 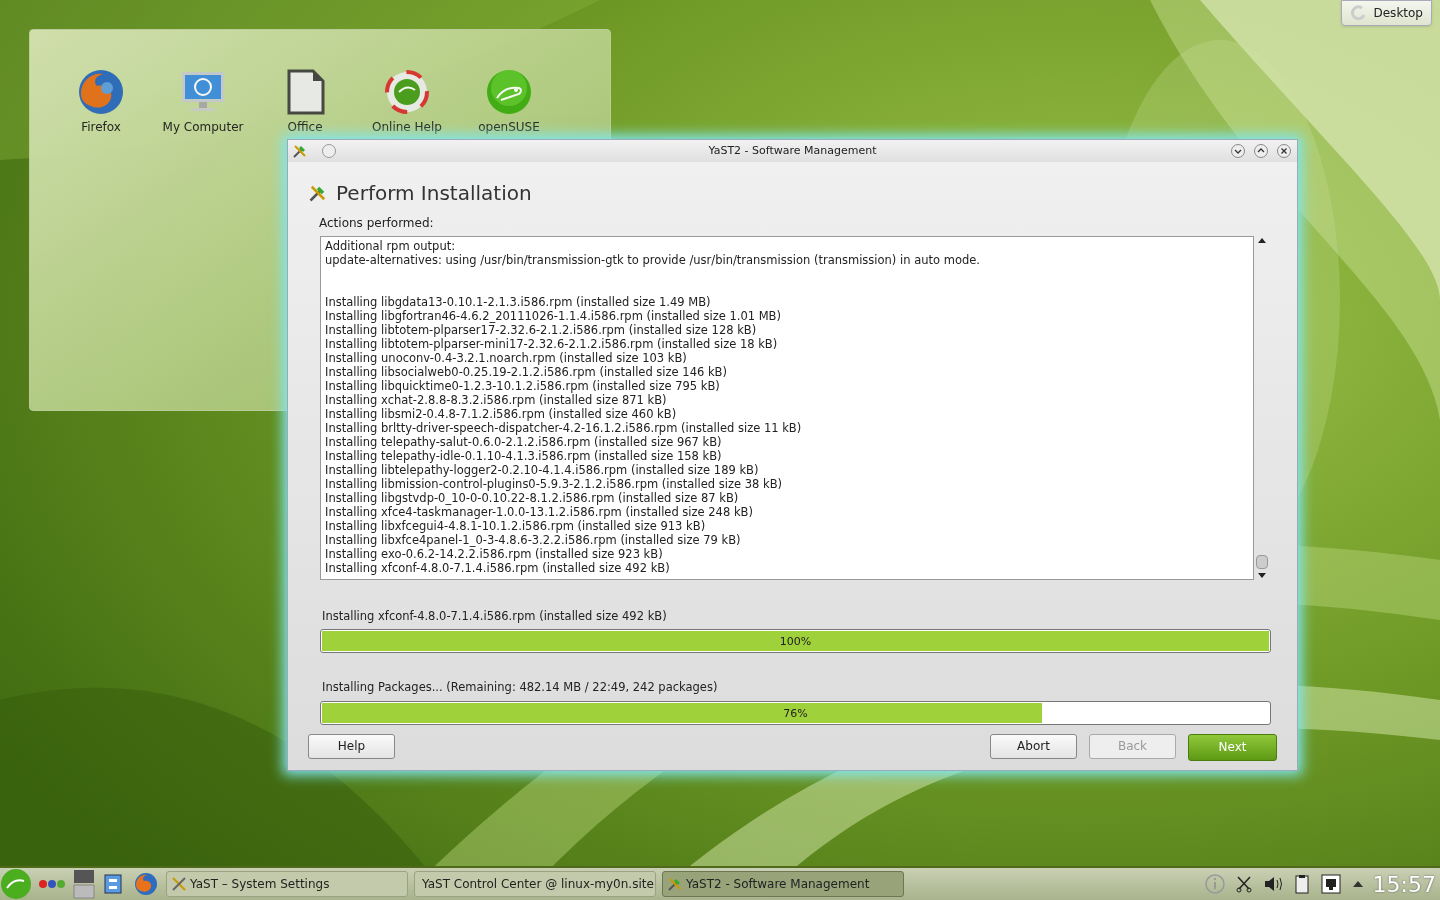 What do you see at coordinates (795, 642) in the screenshot?
I see `progress-reading: 100%` at bounding box center [795, 642].